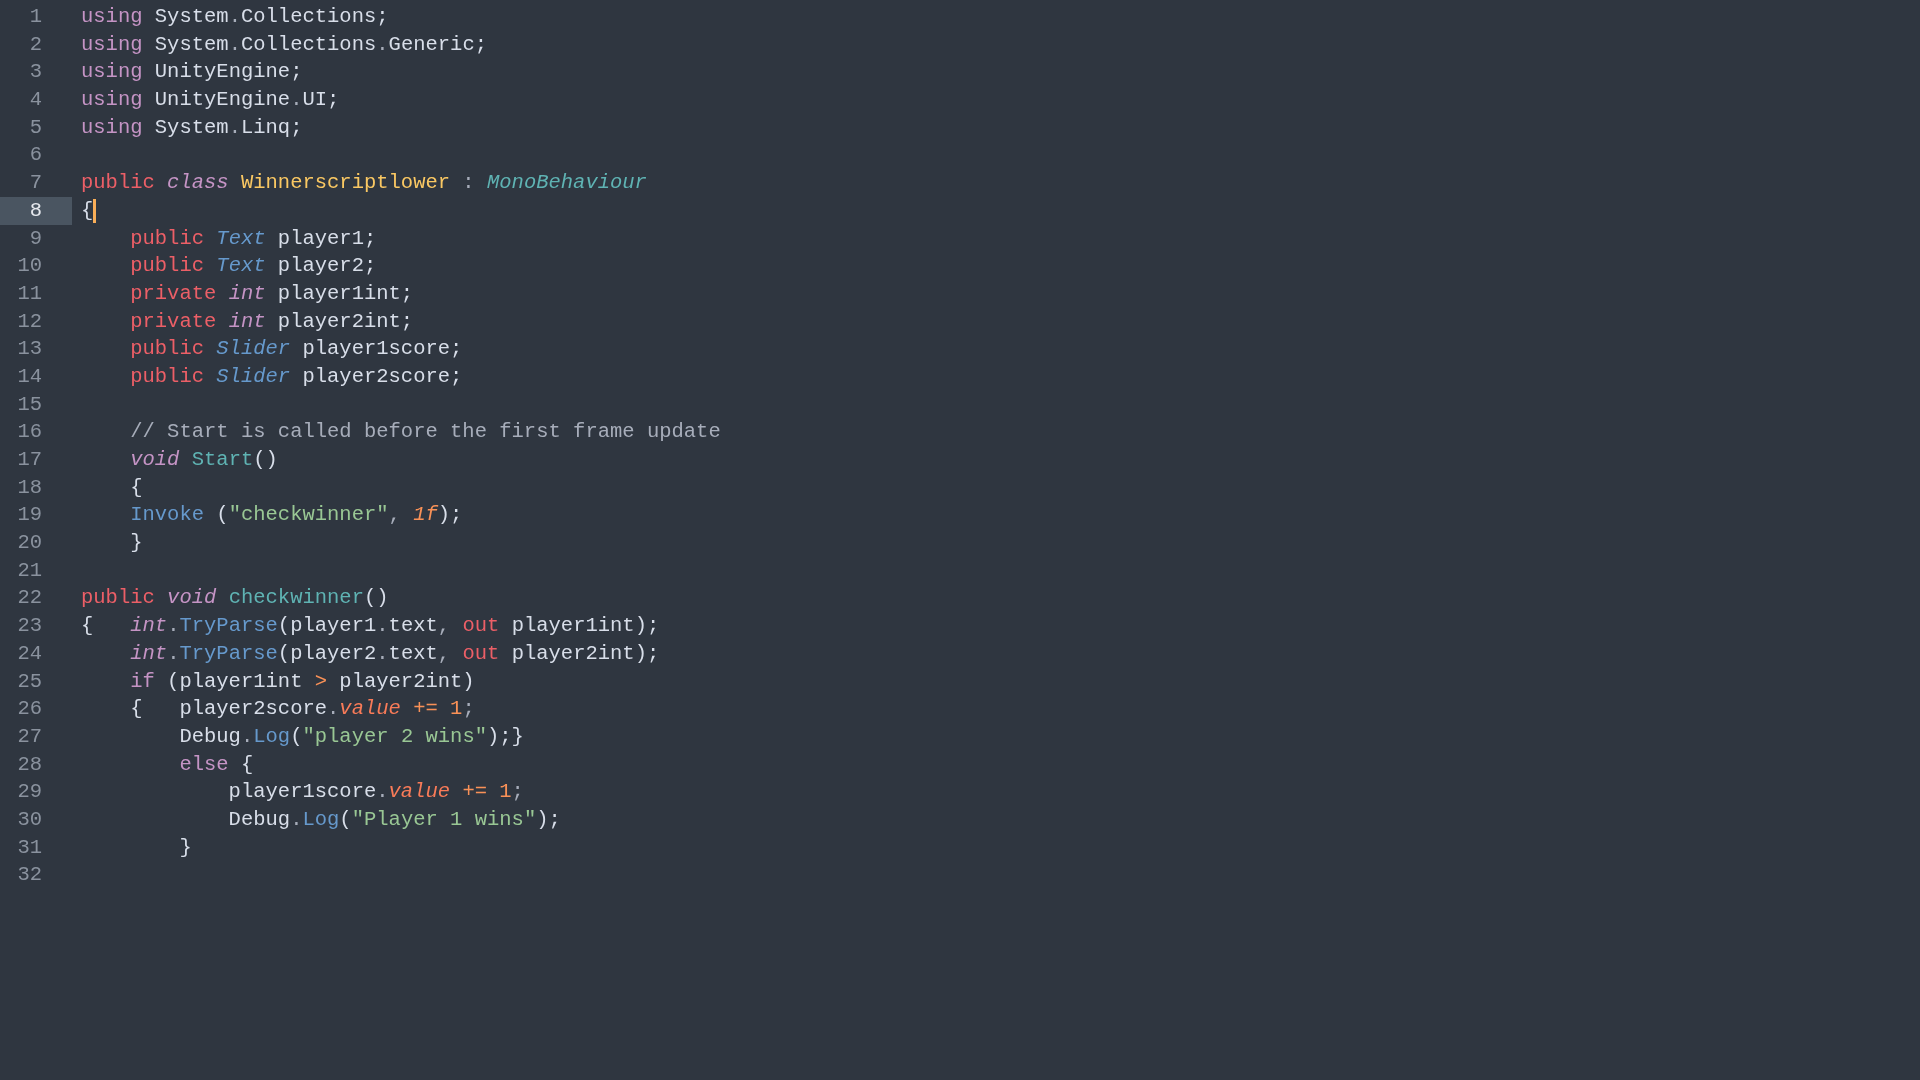 The width and height of the screenshot is (1920, 1080). Describe the element at coordinates (235, 17) in the screenshot. I see `code-line: using System.Collections;` at that location.